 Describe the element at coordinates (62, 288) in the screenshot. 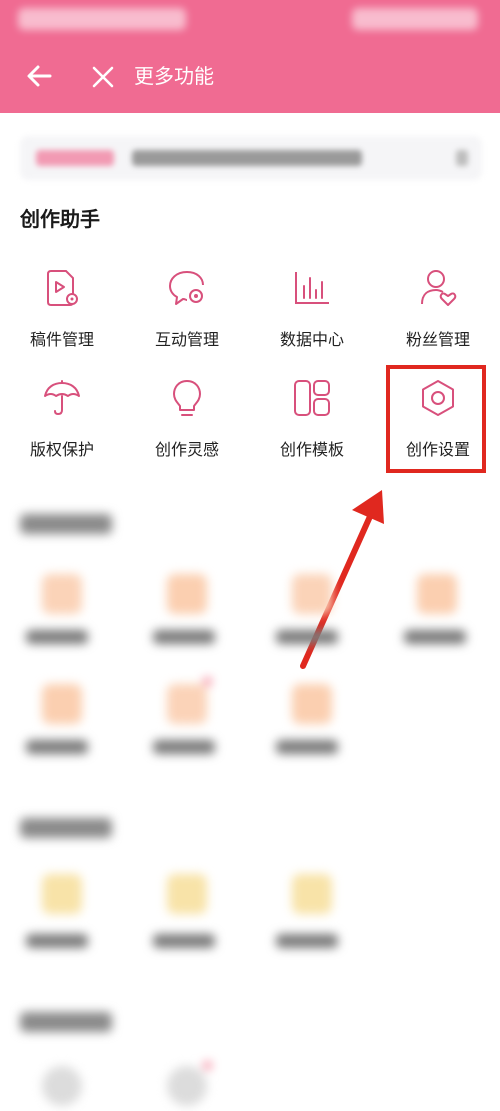

I see `manuscript-icon` at that location.